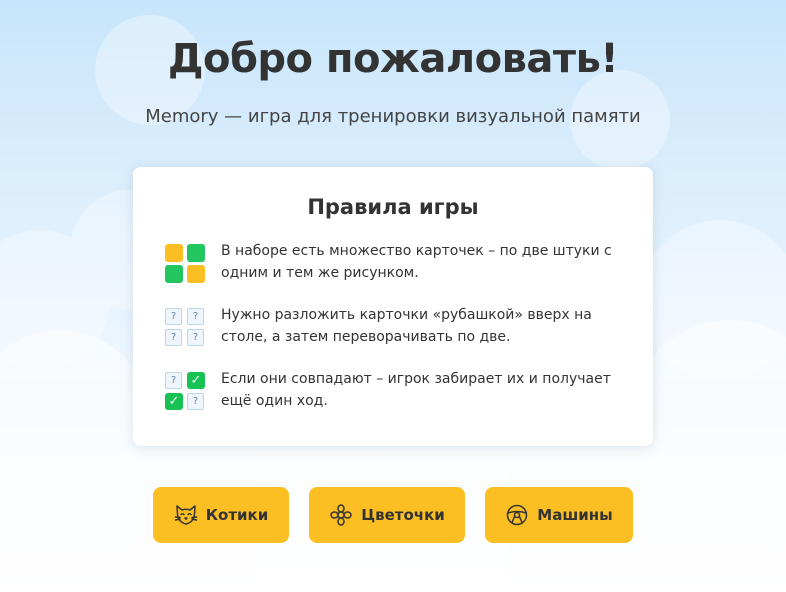  I want to click on theme-cats-button: Котики, so click(221, 515).